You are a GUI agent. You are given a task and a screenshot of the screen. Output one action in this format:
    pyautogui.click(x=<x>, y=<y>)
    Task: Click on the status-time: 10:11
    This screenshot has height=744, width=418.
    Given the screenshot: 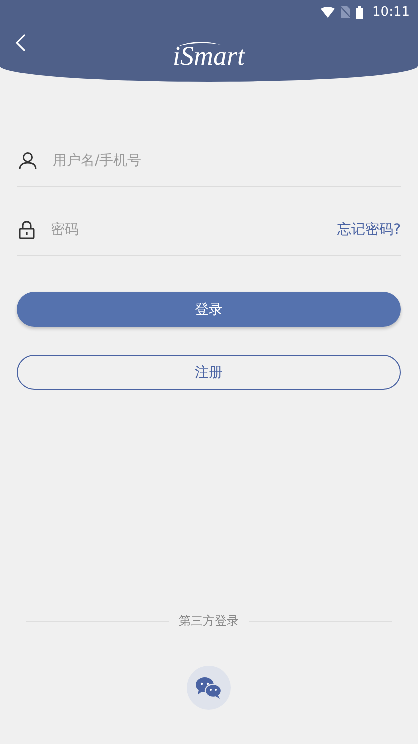 What is the action you would take?
    pyautogui.click(x=391, y=12)
    